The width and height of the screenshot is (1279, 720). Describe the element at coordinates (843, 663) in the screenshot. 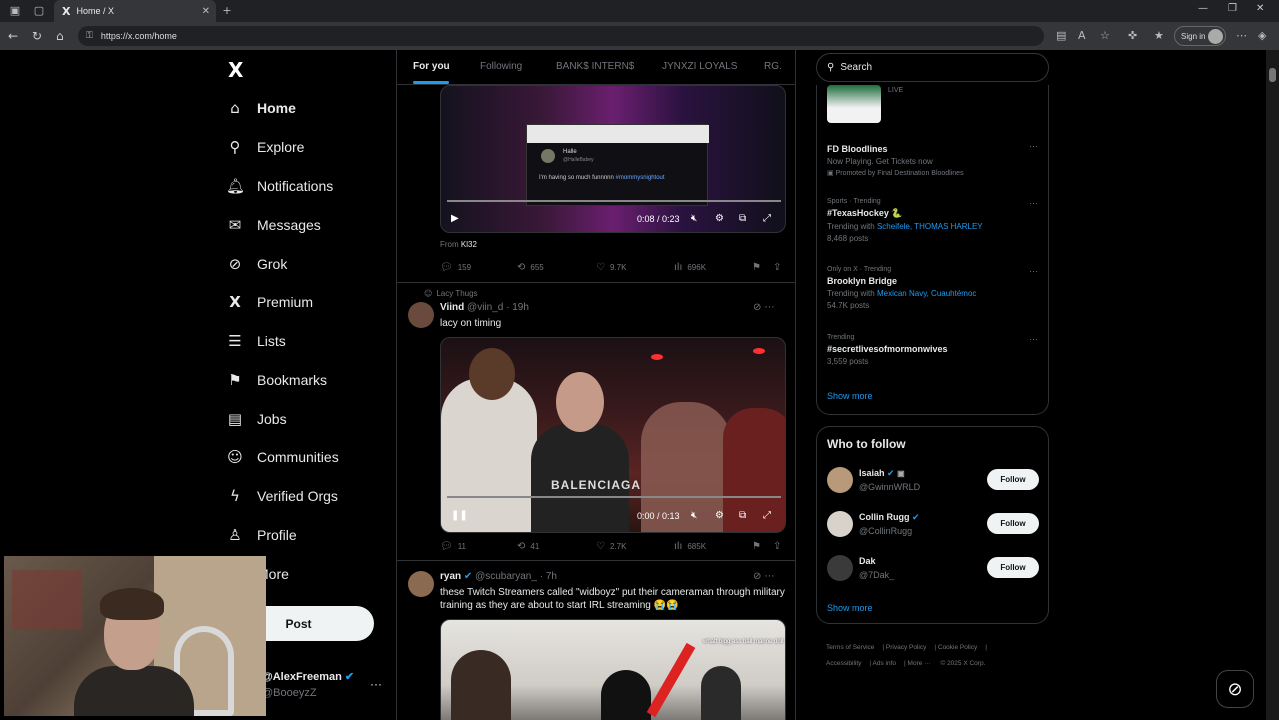

I see `footer-link: Accessibility` at that location.